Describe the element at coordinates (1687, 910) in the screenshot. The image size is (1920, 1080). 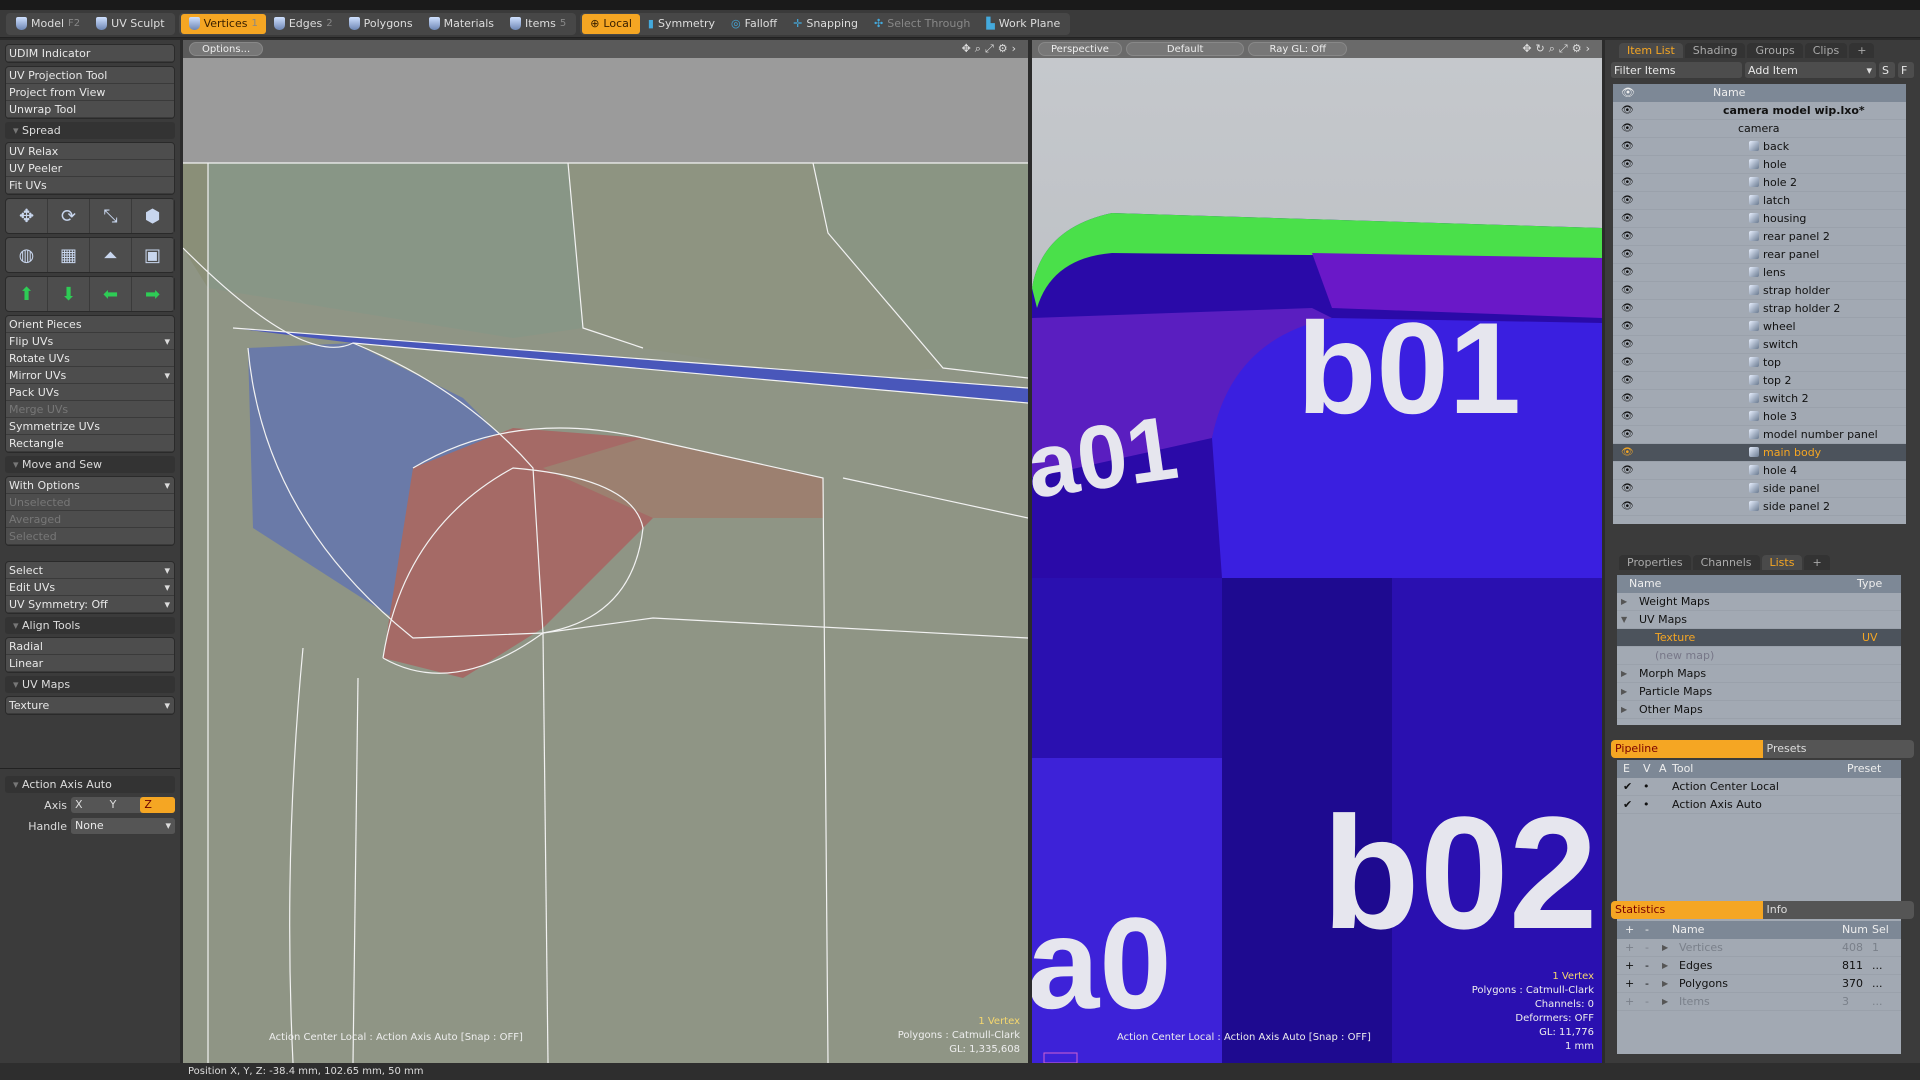
I see `tab-statistics: Statistics` at that location.